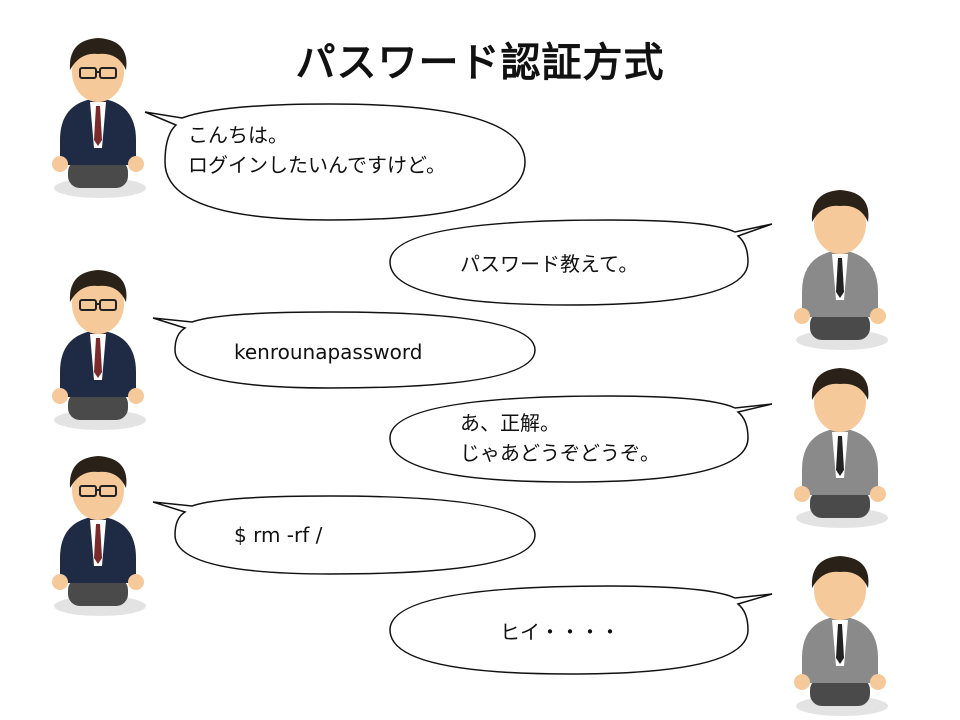 This screenshot has width=960, height=720. I want to click on speech-bubble-shape, so click(581, 630).